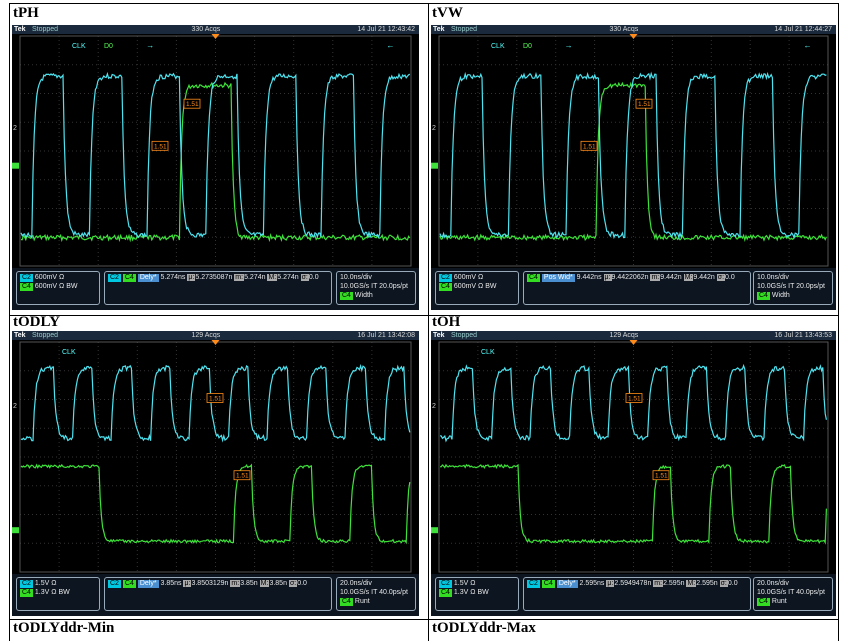  Describe the element at coordinates (108, 46) in the screenshot. I see `d0-label: D0` at that location.